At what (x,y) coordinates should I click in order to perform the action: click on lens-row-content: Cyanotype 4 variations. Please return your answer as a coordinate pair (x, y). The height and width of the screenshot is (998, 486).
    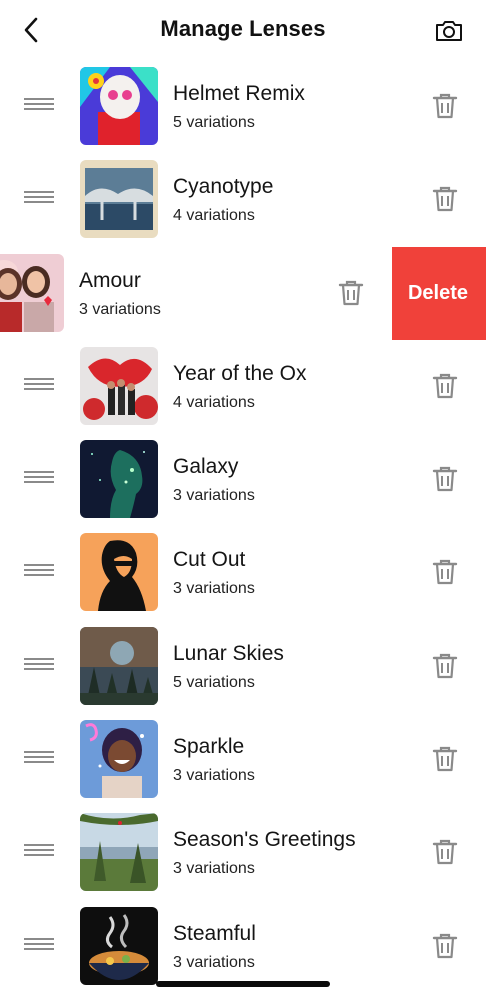
    Looking at the image, I should click on (243, 200).